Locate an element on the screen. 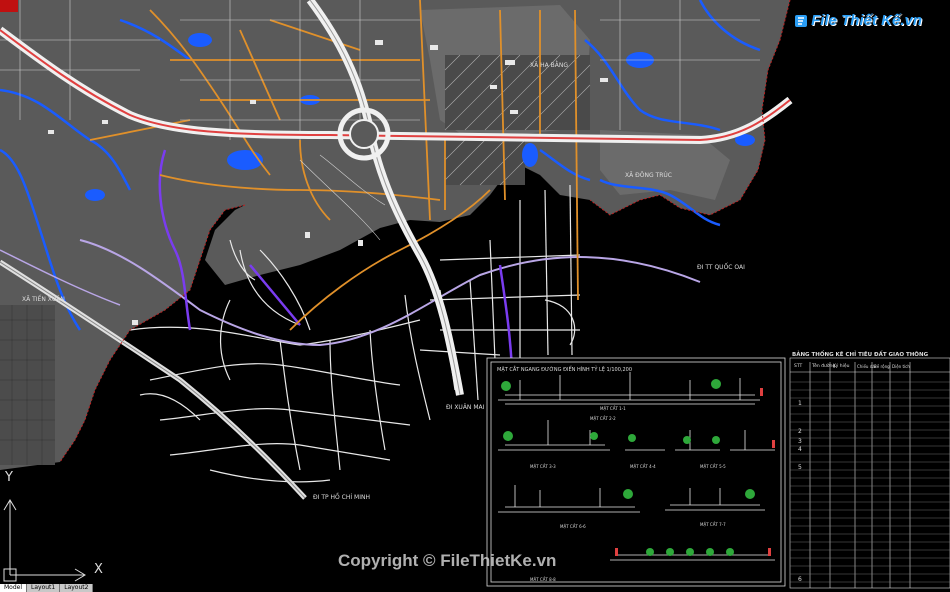  logo-icon is located at coordinates (801, 20).